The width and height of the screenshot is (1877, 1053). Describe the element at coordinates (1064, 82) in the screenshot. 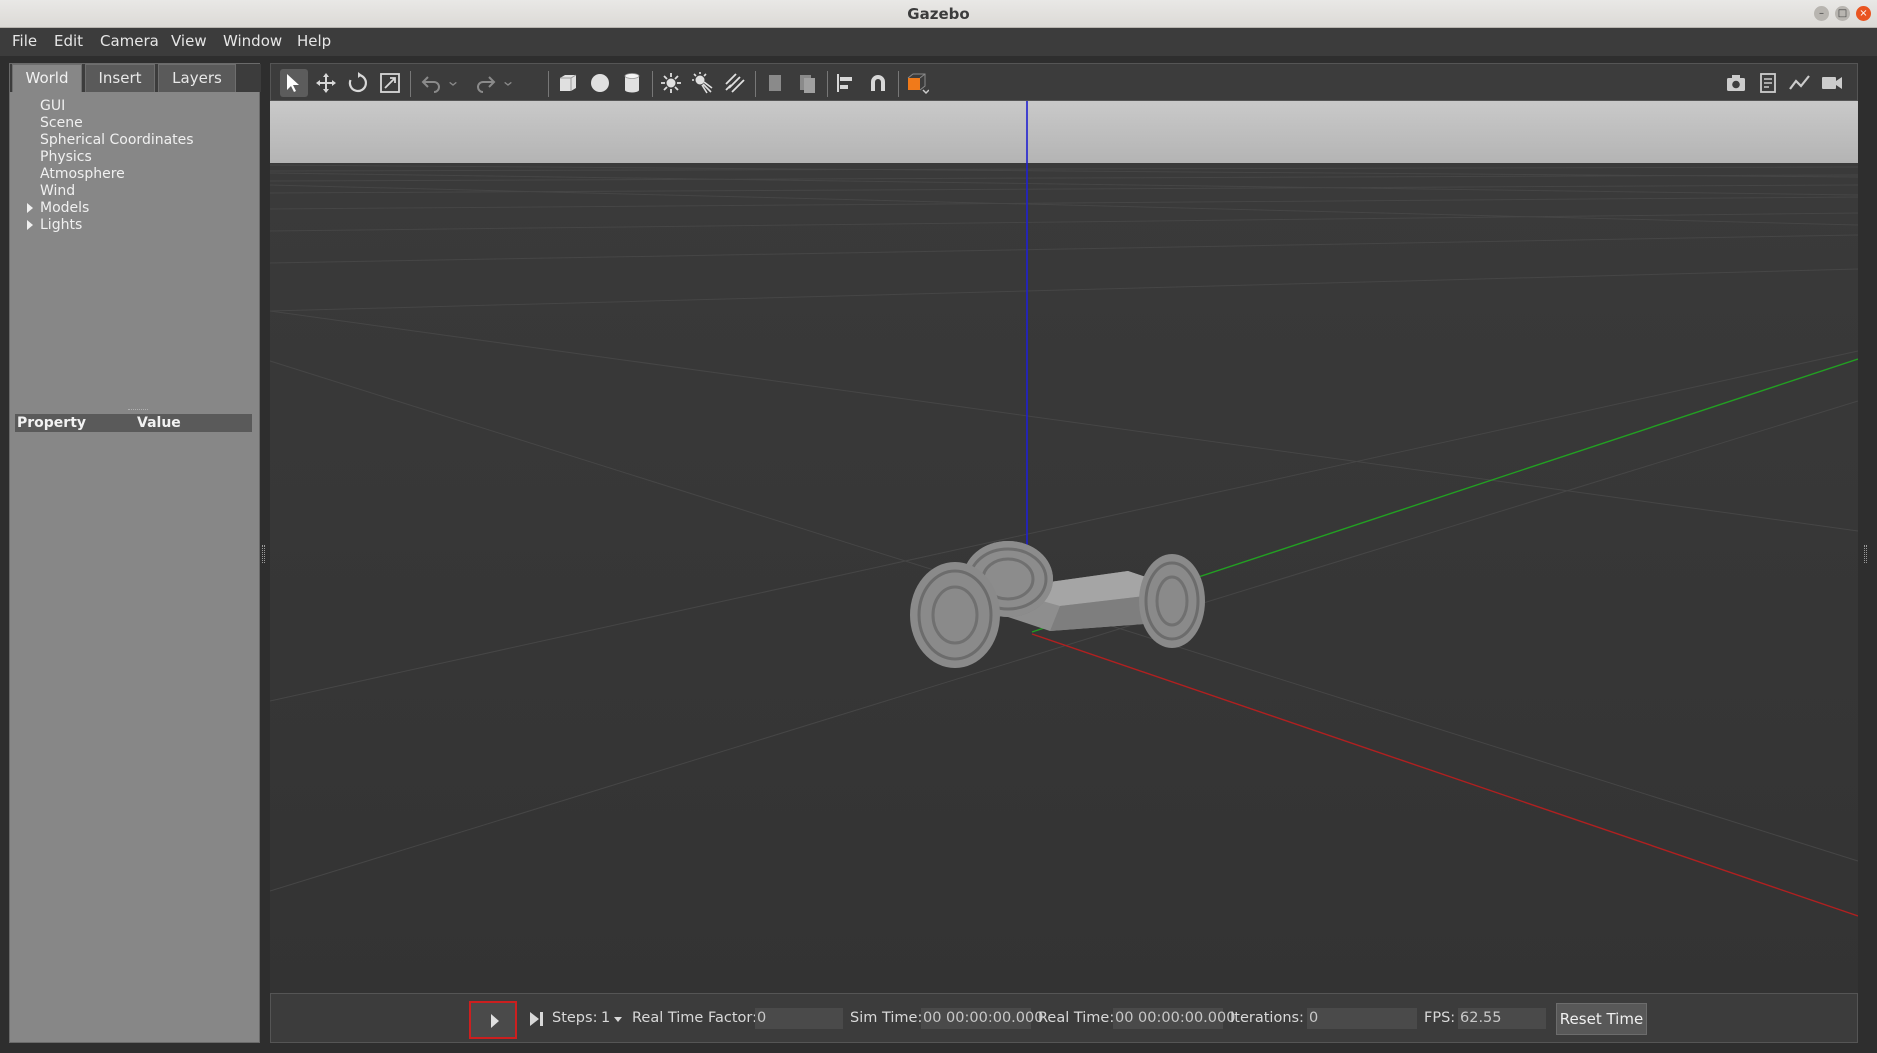

I see `toolbar` at that location.